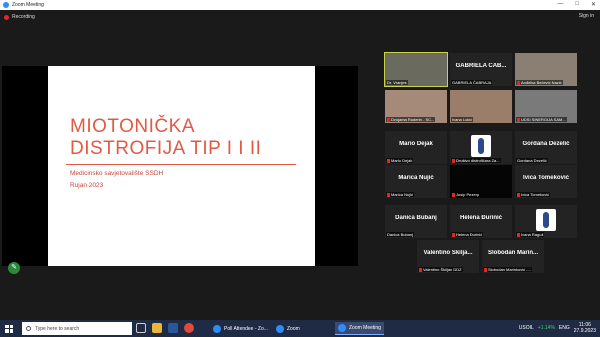  I want to click on search-icon, so click(28, 328).